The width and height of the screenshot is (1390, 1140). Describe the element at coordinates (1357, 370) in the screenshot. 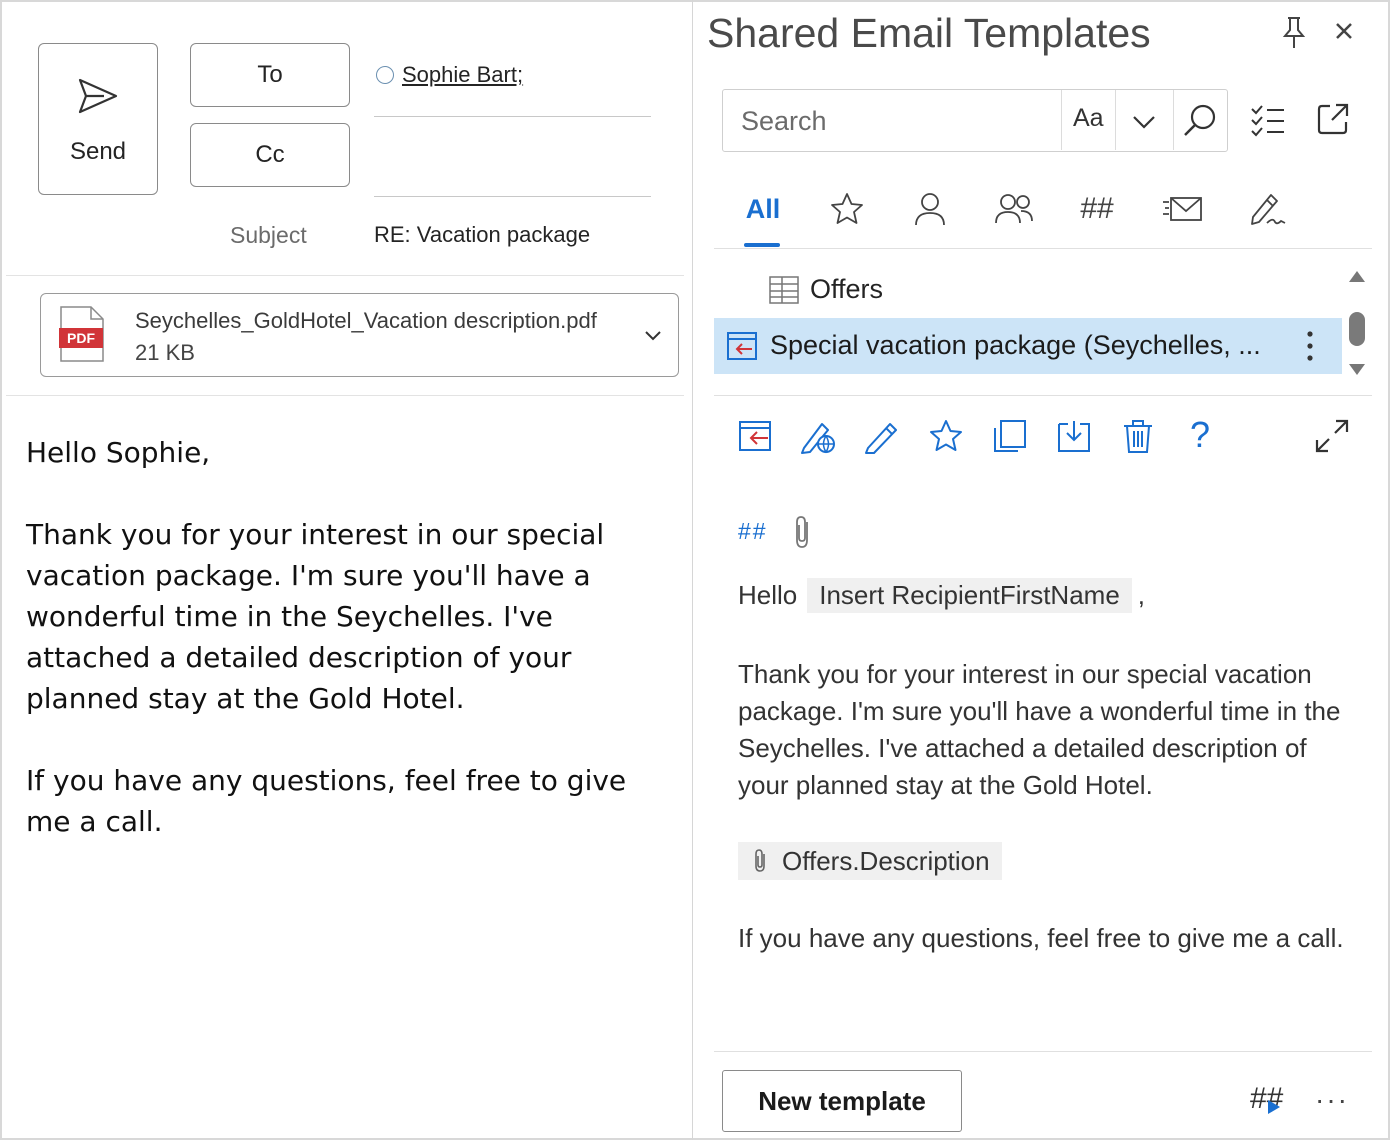

I see `scroll-down-icon` at that location.